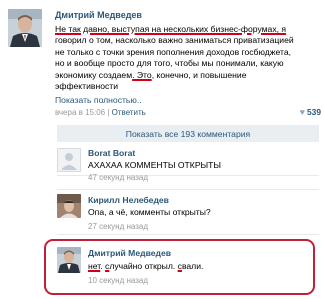 Image resolution: width=324 pixels, height=299 pixels. I want to click on comment-text: нет. случайно открыл. свали., so click(146, 266).